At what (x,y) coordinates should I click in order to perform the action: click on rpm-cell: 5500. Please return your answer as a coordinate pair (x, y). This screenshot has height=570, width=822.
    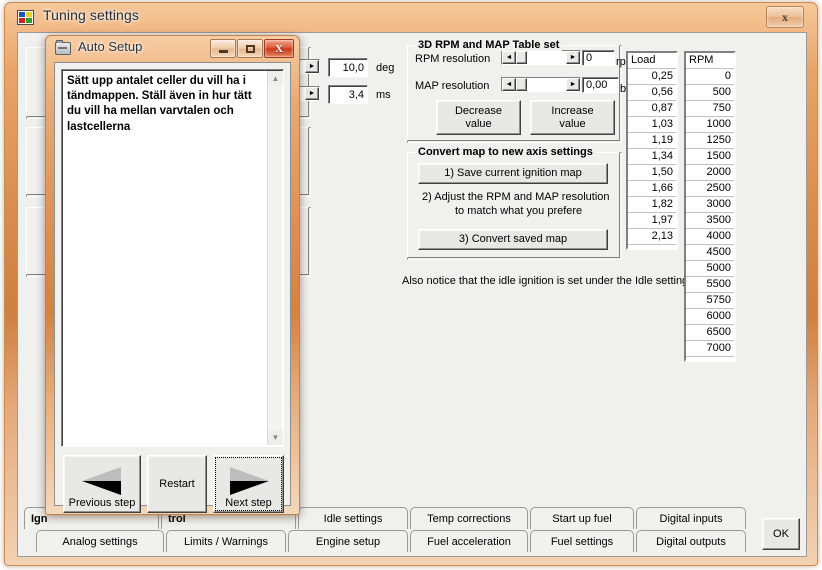
    Looking at the image, I should click on (710, 285).